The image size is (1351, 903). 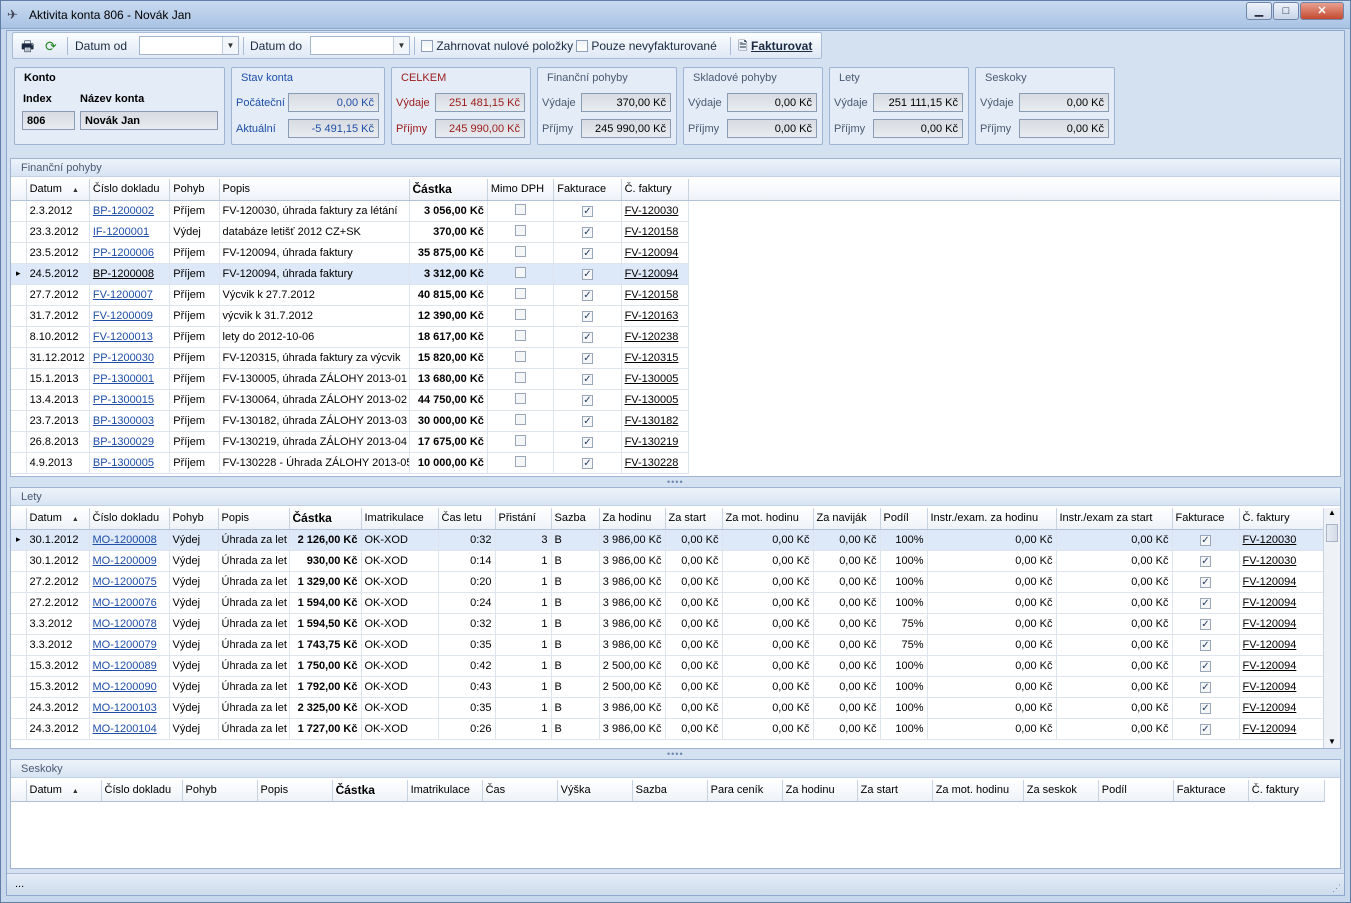 I want to click on document-link: PP-1300001, so click(x=123, y=379).